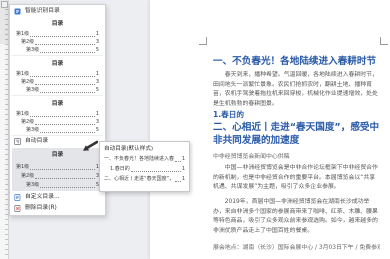 The image size is (390, 259). I want to click on preview-entry-3: 二、心相近丨走进“春天国度”，感受中非共同发展的加速度 1, so click(144, 179).